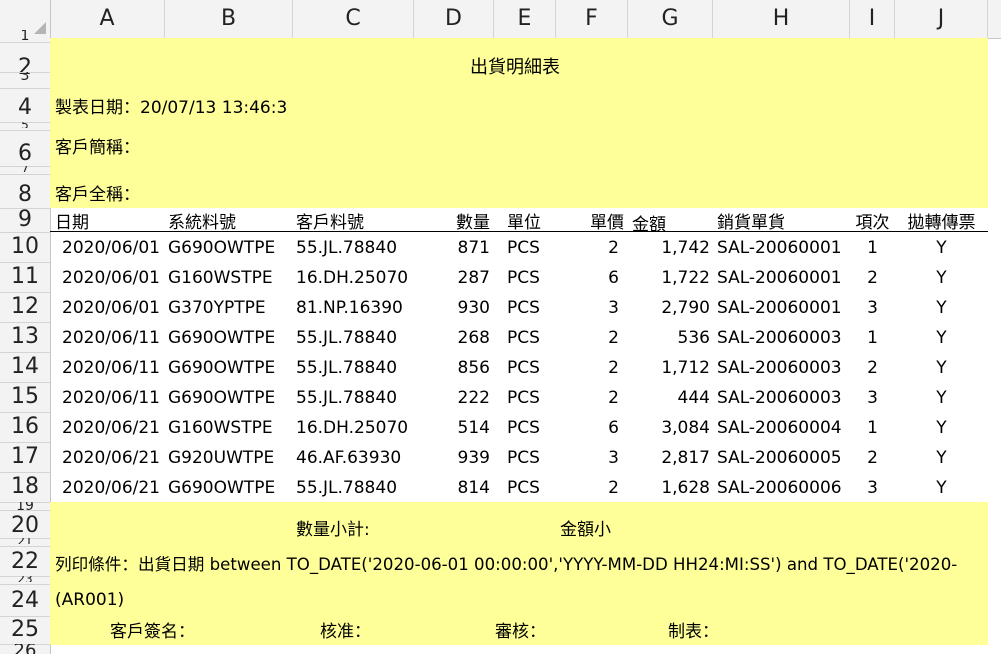 This screenshot has height=654, width=1001. I want to click on cell-sales-order: SAL-20060005, so click(782, 458).